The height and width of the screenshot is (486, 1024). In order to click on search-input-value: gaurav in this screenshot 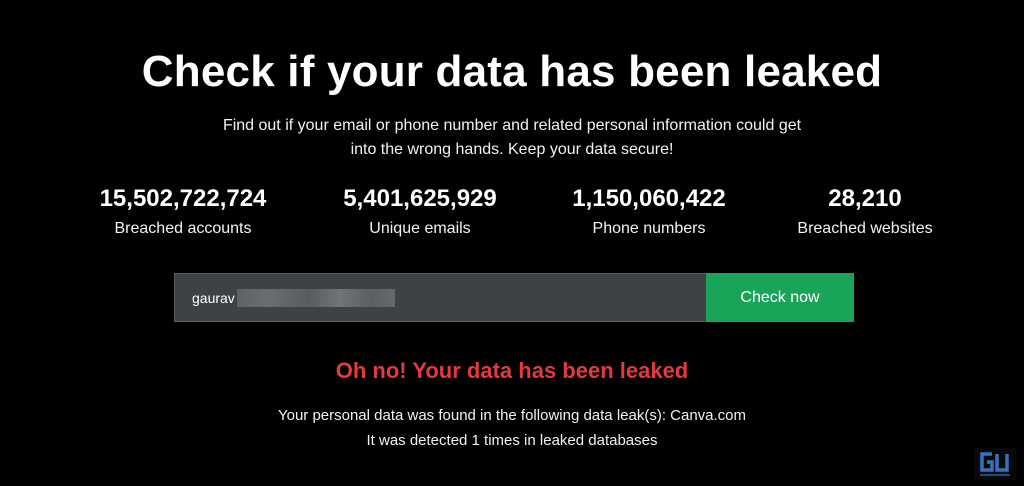, I will do `click(213, 297)`.